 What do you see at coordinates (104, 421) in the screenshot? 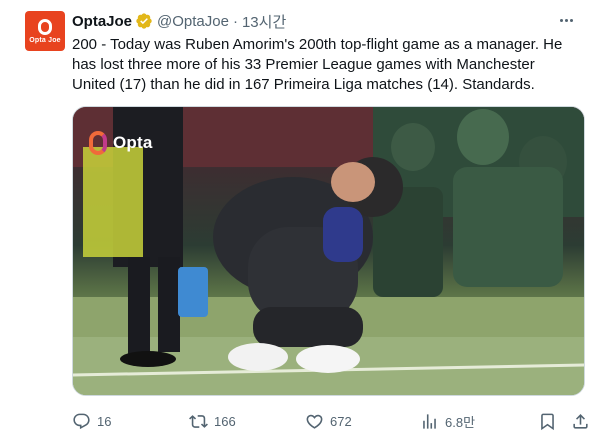
I see `reply-count: 16` at bounding box center [104, 421].